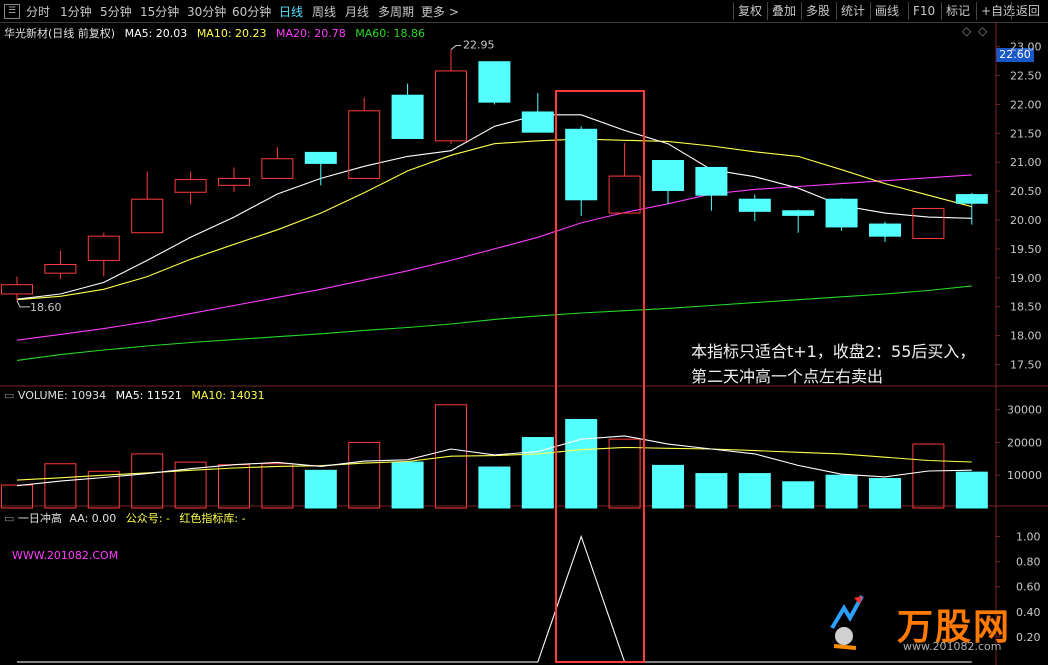  What do you see at coordinates (1026, 191) in the screenshot?
I see `price-tick-label: 20.50` at bounding box center [1026, 191].